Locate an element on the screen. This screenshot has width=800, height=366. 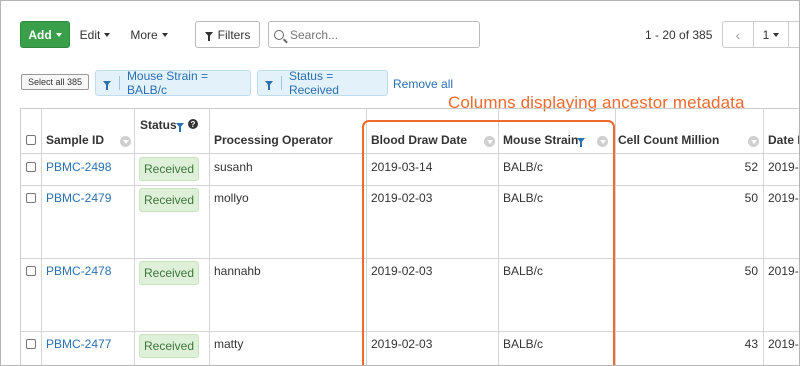
sample-id-link: PBMC-2477 is located at coordinates (78, 344).